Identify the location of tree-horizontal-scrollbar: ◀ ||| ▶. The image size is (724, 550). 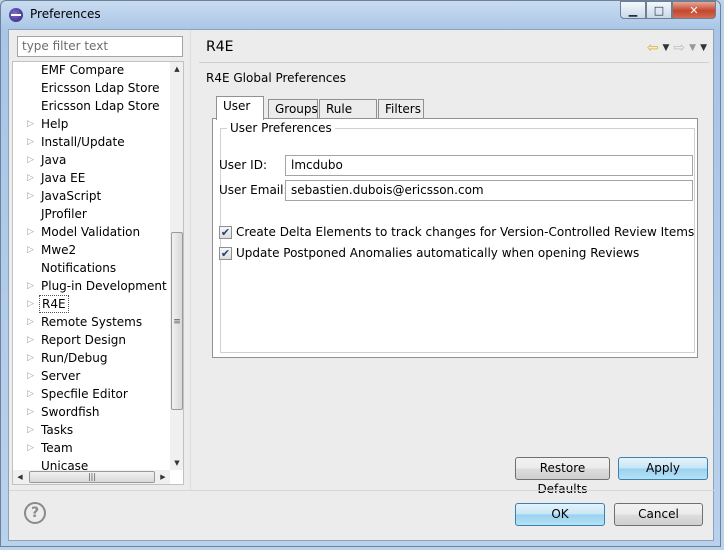
(91, 477).